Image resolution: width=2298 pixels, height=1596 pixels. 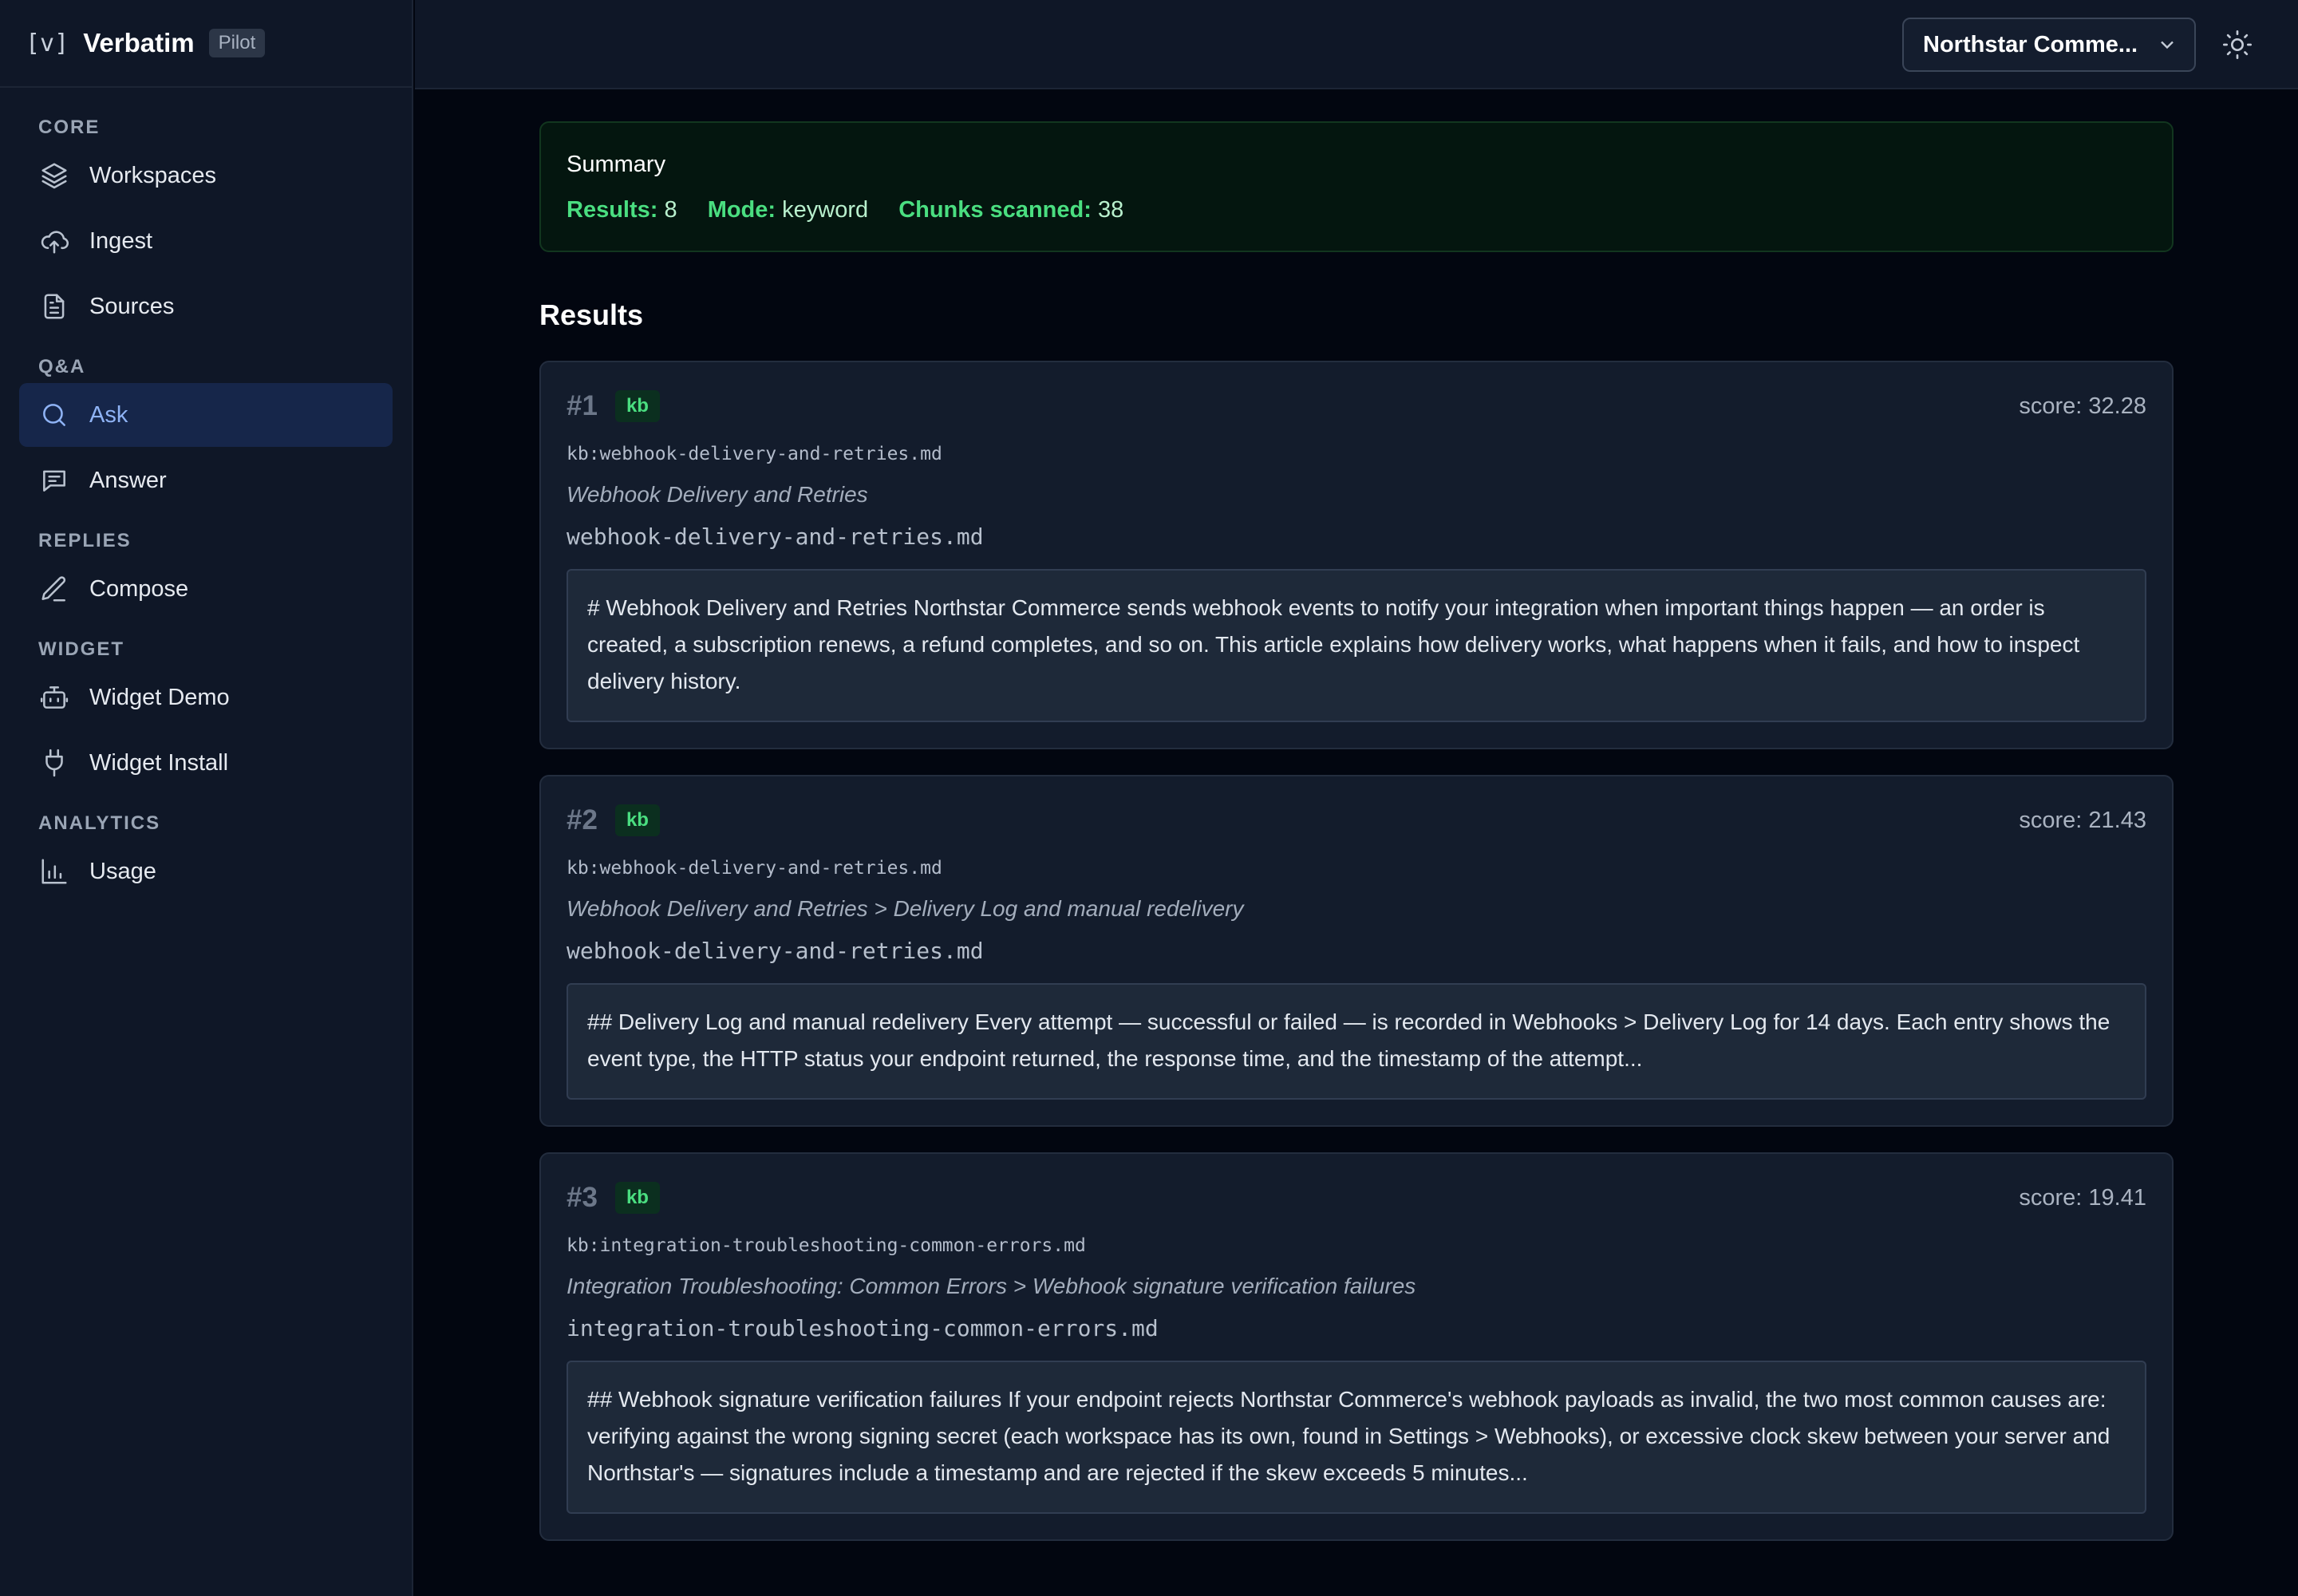 I want to click on sidebar-item-workspaces: Workspaces, so click(x=206, y=175).